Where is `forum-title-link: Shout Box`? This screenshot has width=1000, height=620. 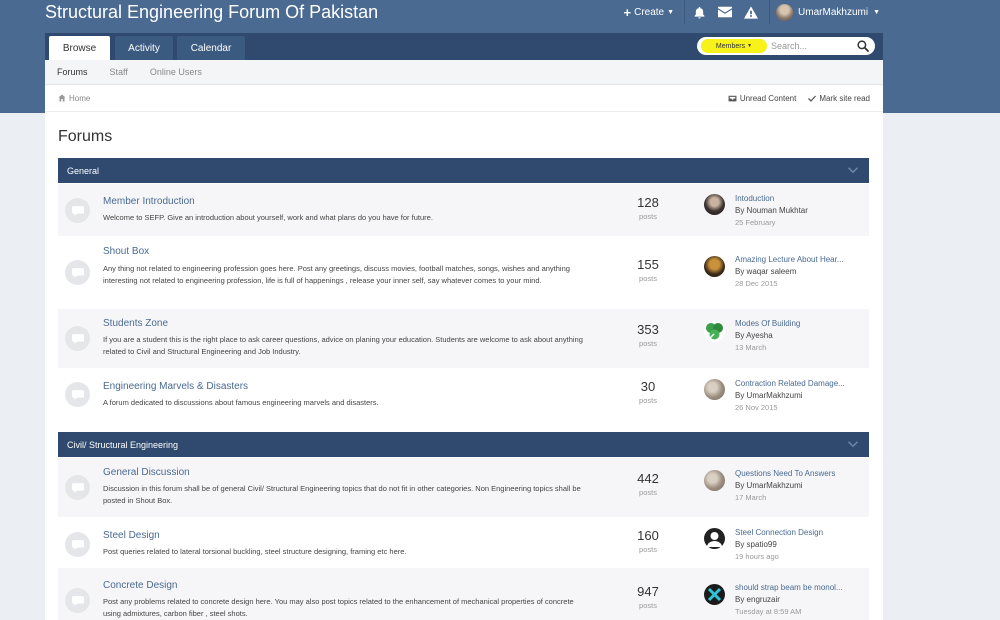 forum-title-link: Shout Box is located at coordinates (126, 251).